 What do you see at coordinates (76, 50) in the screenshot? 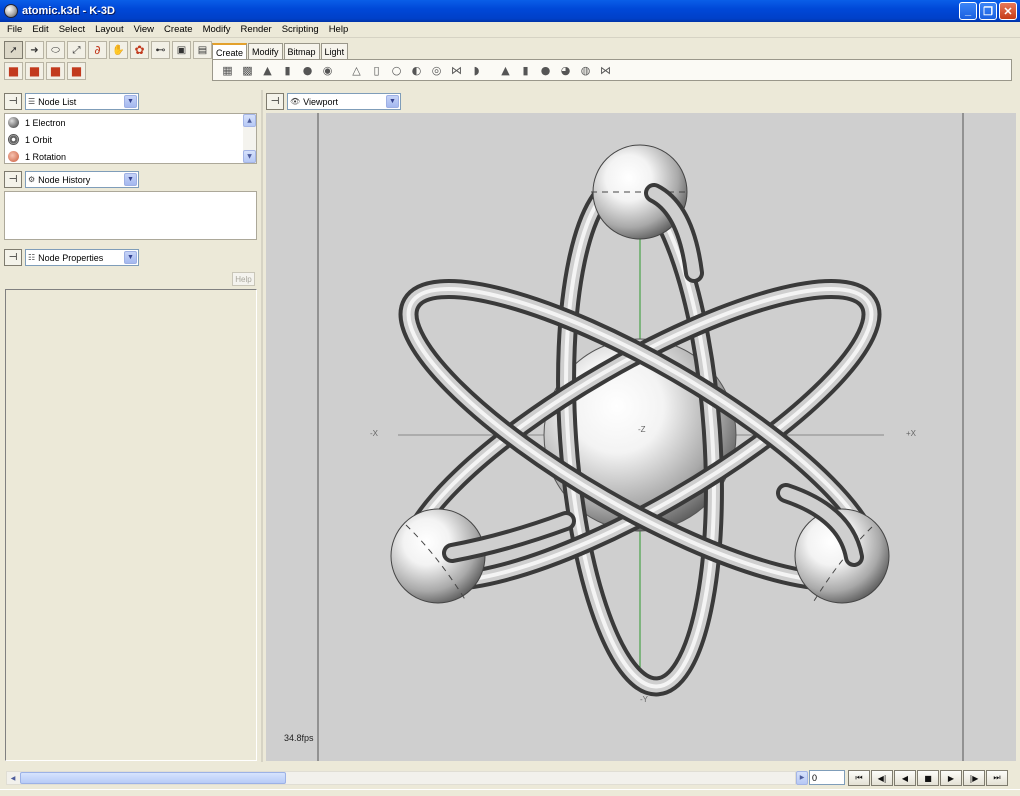
I see `scale-icon: ⤢` at bounding box center [76, 50].